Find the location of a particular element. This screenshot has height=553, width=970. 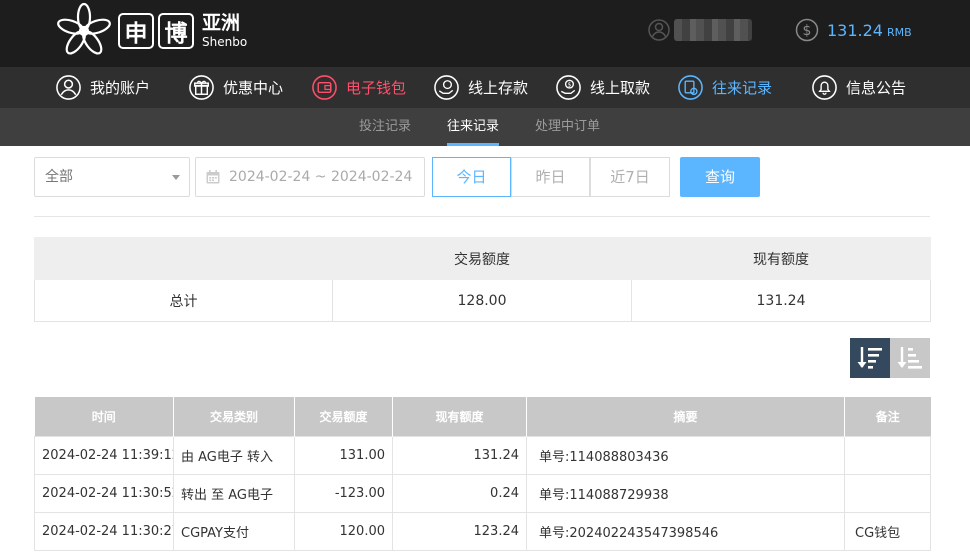

sub-nav: 投注记录 往来记录 处理中订单 is located at coordinates (485, 127).